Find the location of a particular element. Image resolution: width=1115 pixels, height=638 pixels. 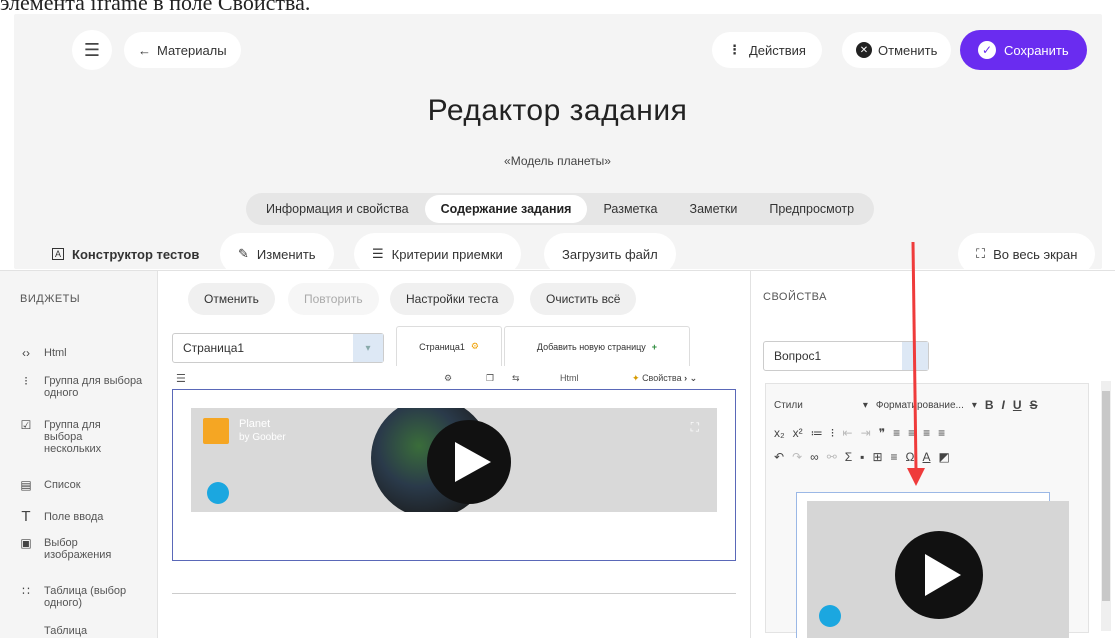

sigma-icon: Σ is located at coordinates (848, 457).